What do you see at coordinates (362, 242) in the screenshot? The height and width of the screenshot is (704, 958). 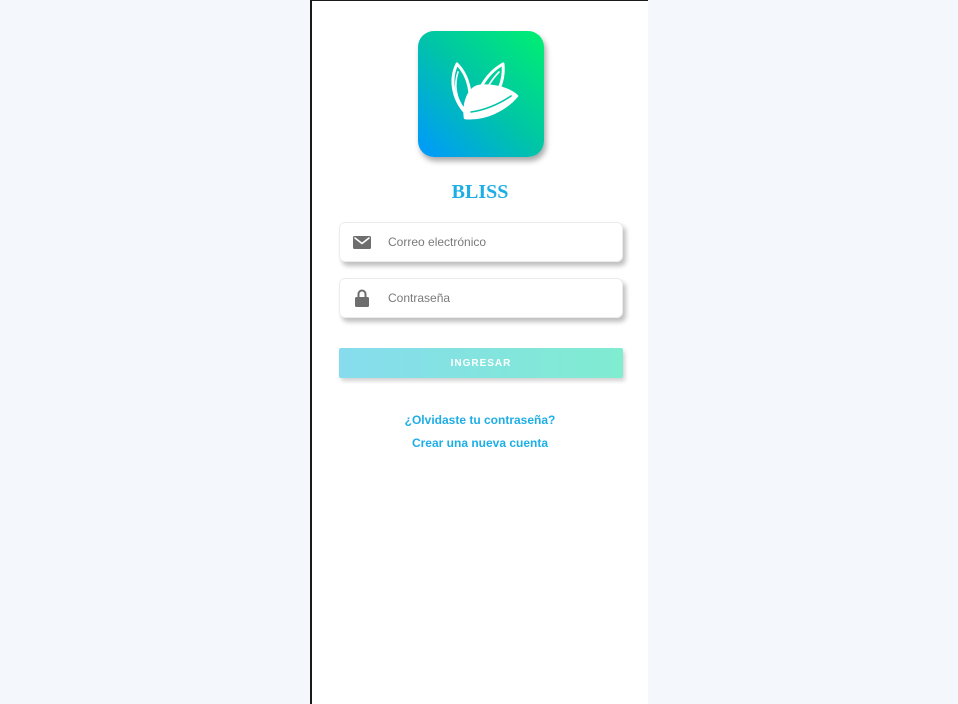 I see `envelope-icon` at bounding box center [362, 242].